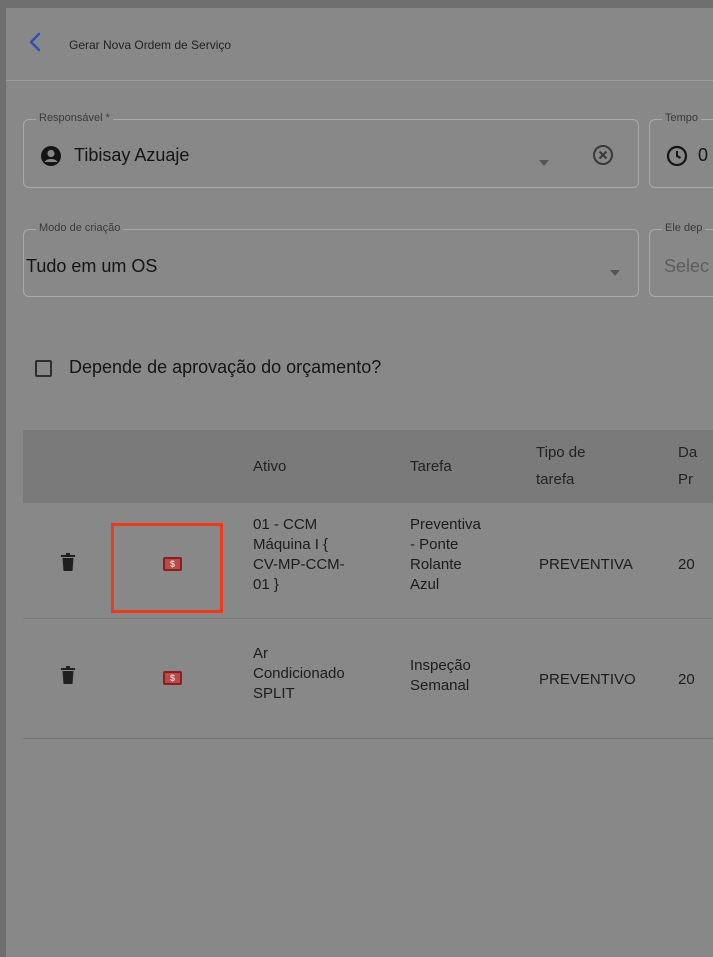  Describe the element at coordinates (586, 564) in the screenshot. I see `cell-tipo: PREVENTIVA` at that location.